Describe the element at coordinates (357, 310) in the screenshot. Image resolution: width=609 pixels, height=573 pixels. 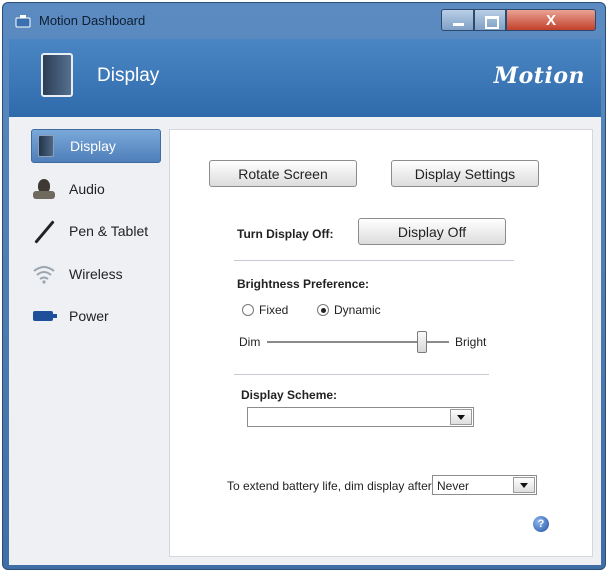
I see `dynamic-radio-label: Dynamic` at that location.